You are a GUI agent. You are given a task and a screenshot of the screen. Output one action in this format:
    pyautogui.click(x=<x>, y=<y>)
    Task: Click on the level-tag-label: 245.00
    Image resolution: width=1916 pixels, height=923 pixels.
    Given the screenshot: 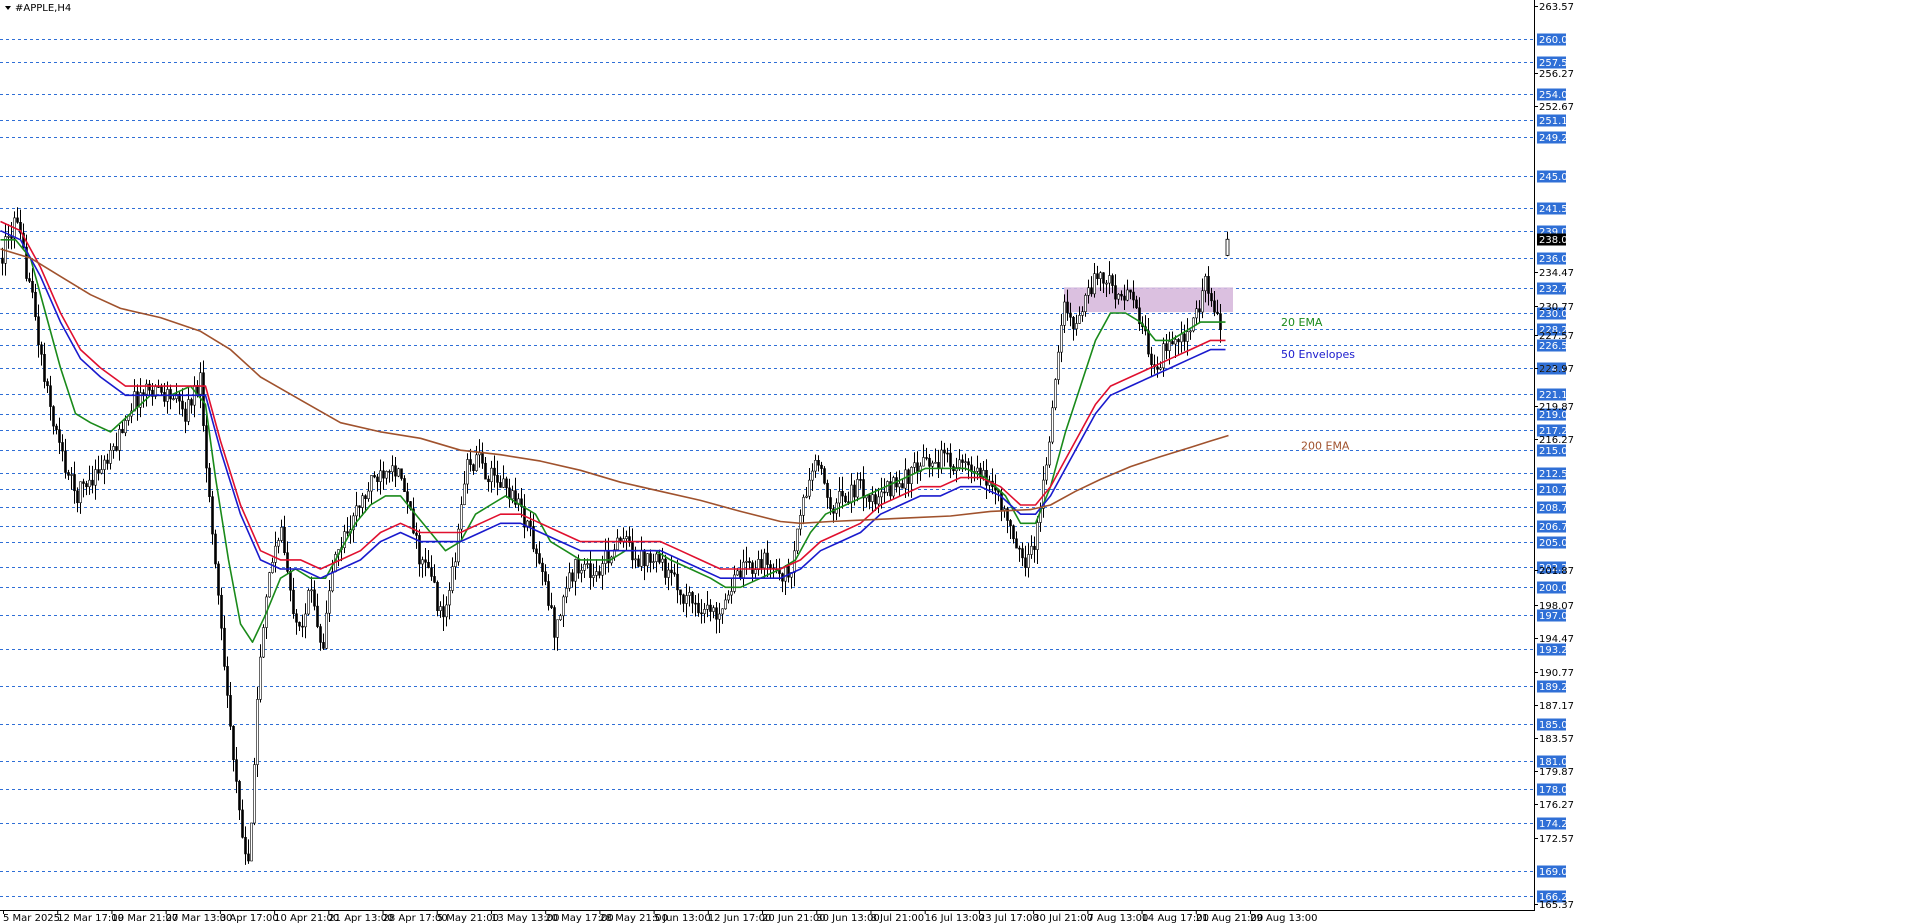 What is the action you would take?
    pyautogui.click(x=1556, y=177)
    